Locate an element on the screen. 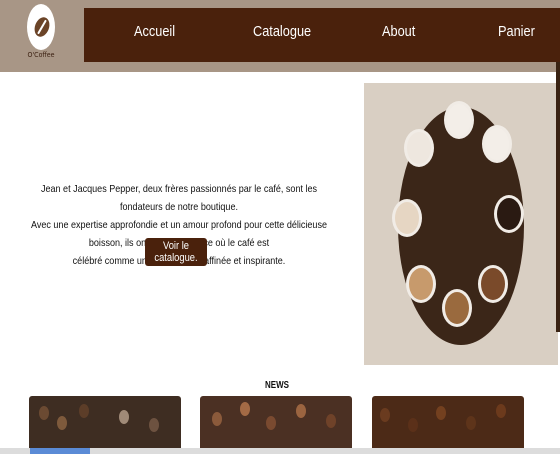 This screenshot has height=454, width=560. scrollbar-thumb is located at coordinates (60, 451).